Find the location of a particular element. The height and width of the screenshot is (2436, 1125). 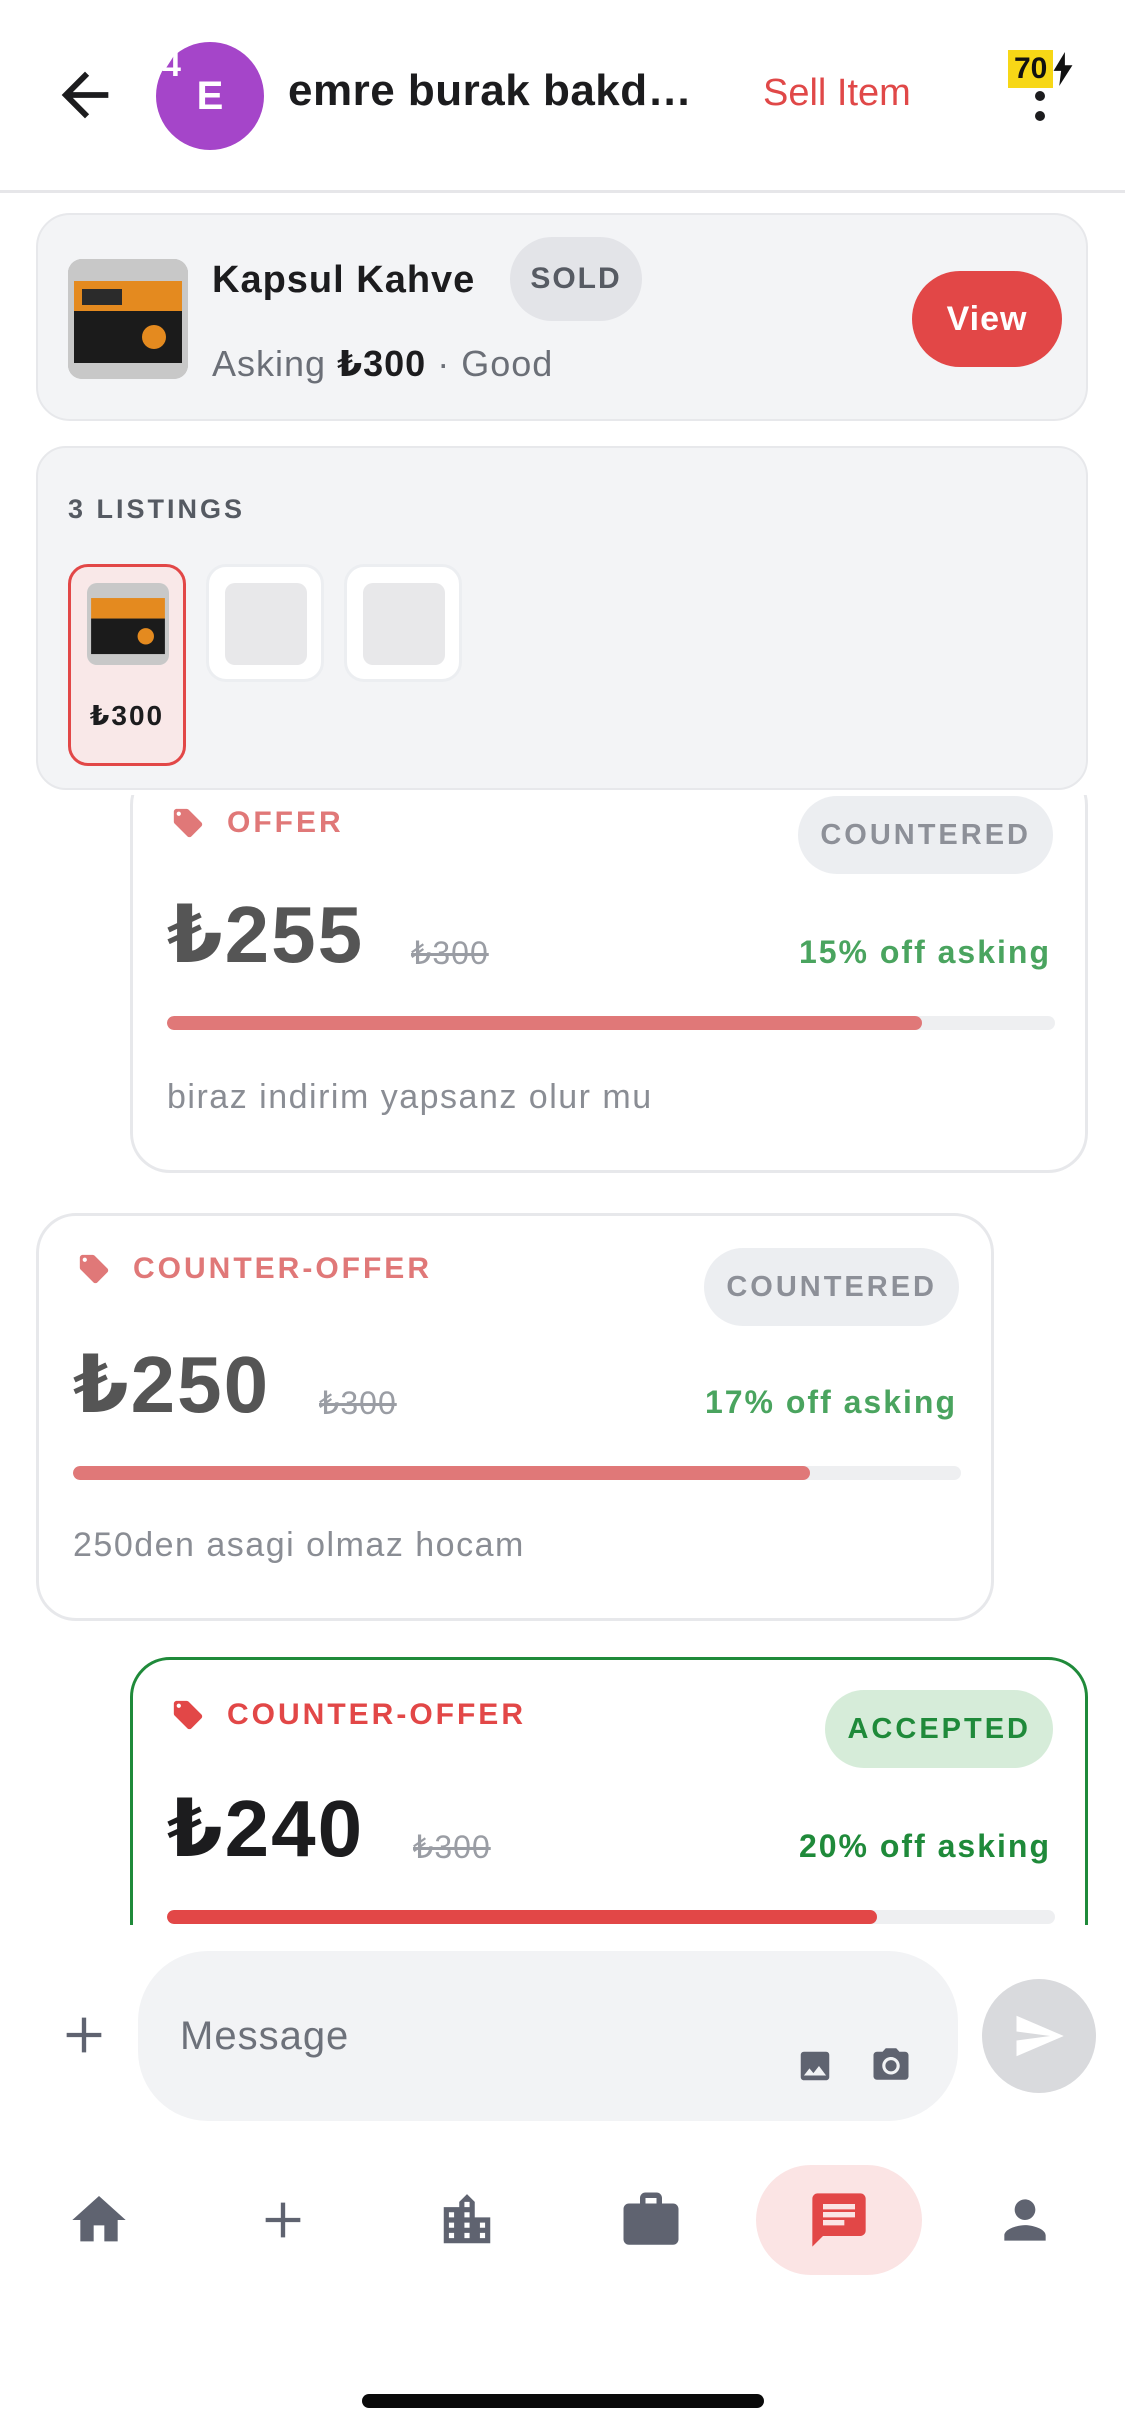

message-input is located at coordinates (548, 2036).